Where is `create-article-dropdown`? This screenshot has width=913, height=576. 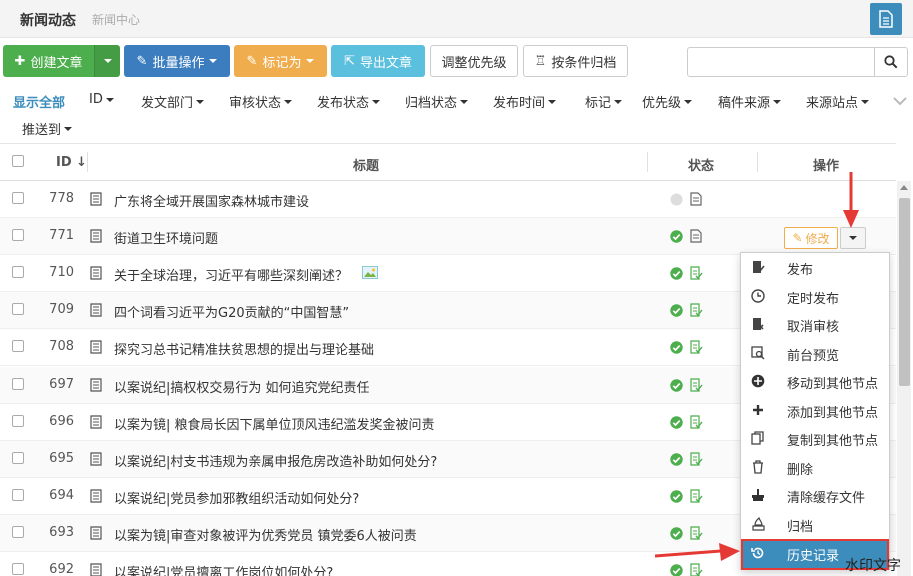
create-article-dropdown is located at coordinates (107, 61).